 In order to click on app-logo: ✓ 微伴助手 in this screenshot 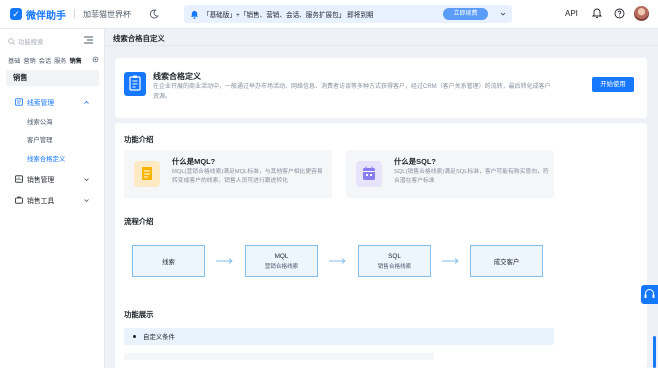, I will do `click(38, 14)`.